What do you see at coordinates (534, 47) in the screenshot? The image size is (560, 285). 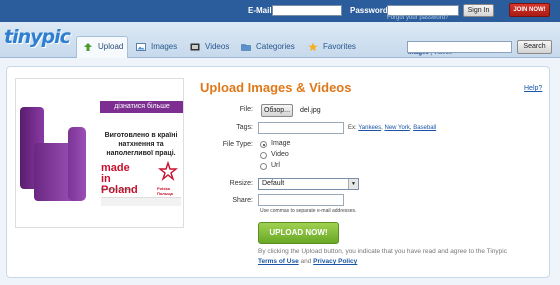 I see `search-button: Search` at bounding box center [534, 47].